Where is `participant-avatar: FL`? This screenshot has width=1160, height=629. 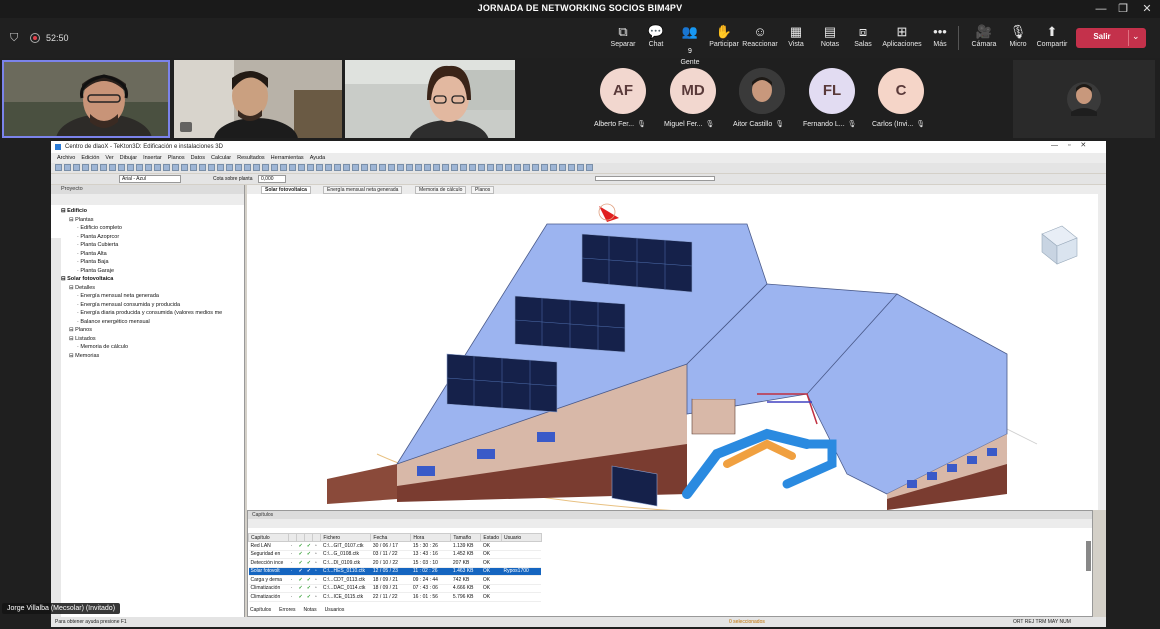
participant-avatar: FL is located at coordinates (832, 91).